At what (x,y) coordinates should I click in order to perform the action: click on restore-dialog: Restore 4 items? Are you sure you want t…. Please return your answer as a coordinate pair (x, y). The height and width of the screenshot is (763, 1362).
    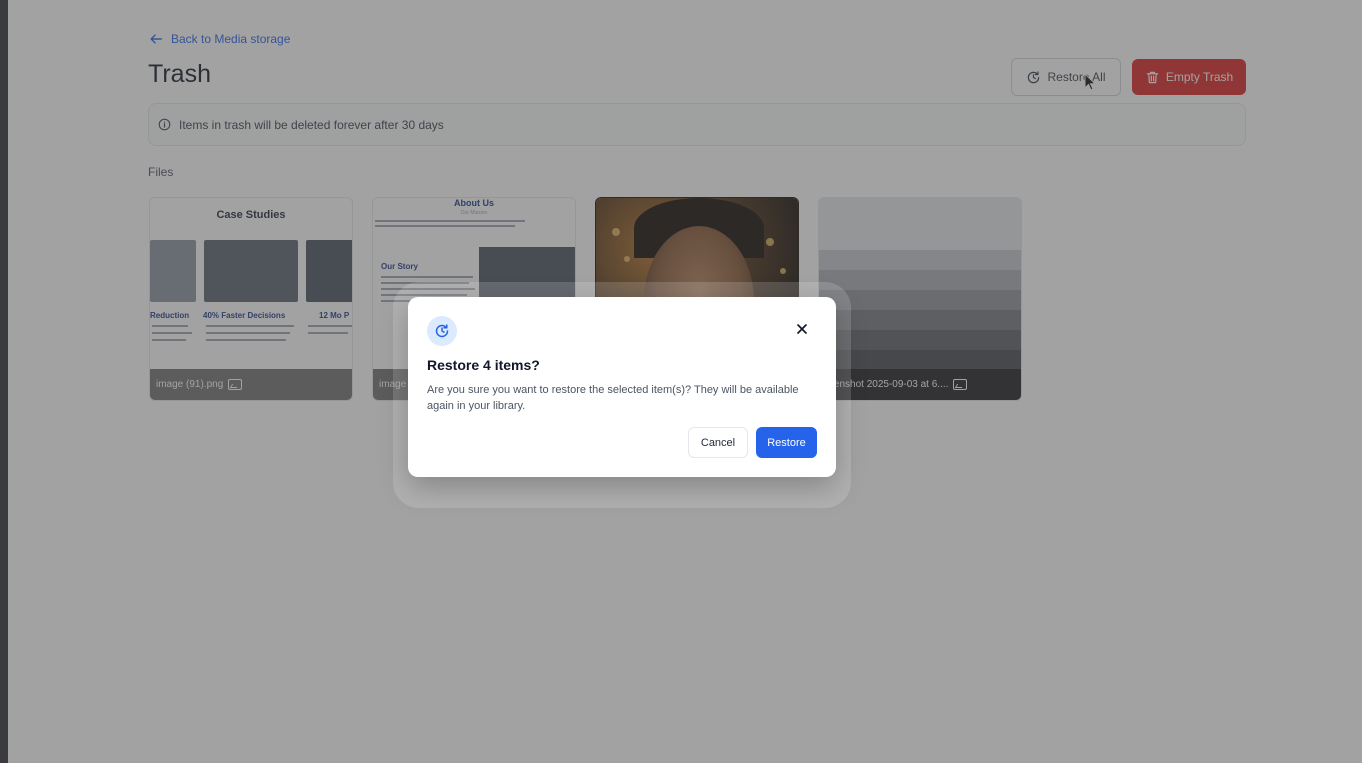
    Looking at the image, I should click on (622, 387).